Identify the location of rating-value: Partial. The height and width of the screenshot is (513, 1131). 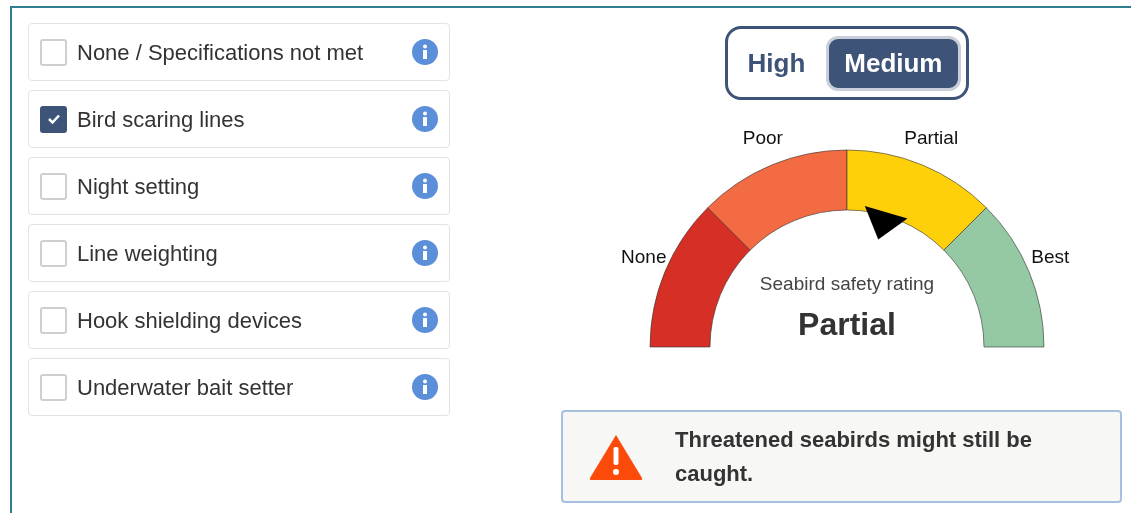
(846, 324).